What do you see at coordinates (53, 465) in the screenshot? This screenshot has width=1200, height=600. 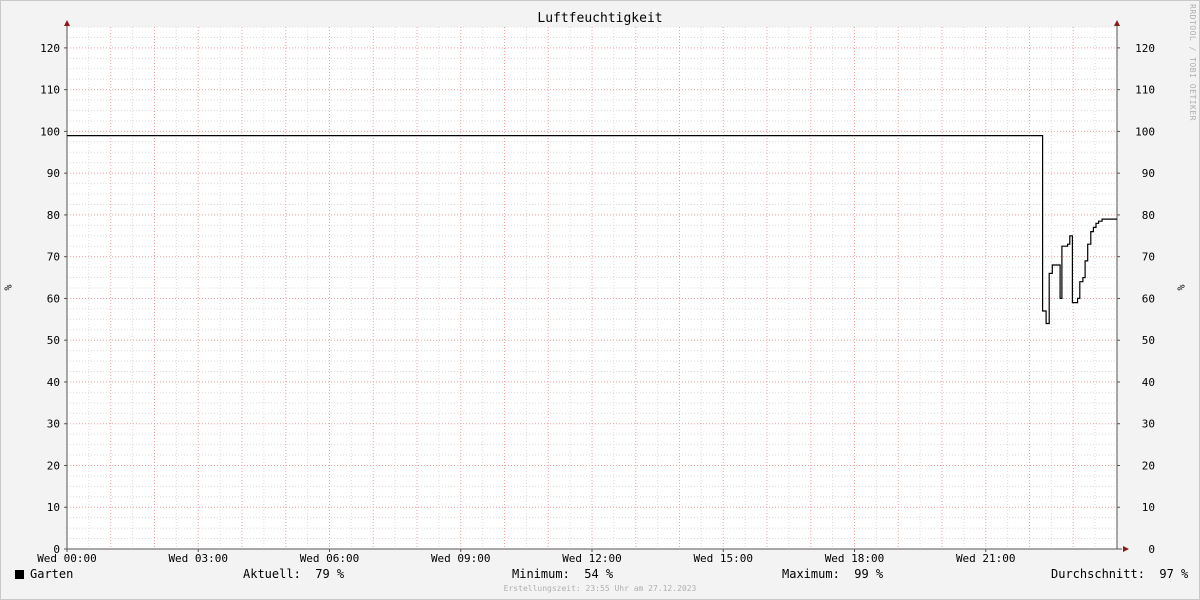 I see `y-tick-label-left: 20` at bounding box center [53, 465].